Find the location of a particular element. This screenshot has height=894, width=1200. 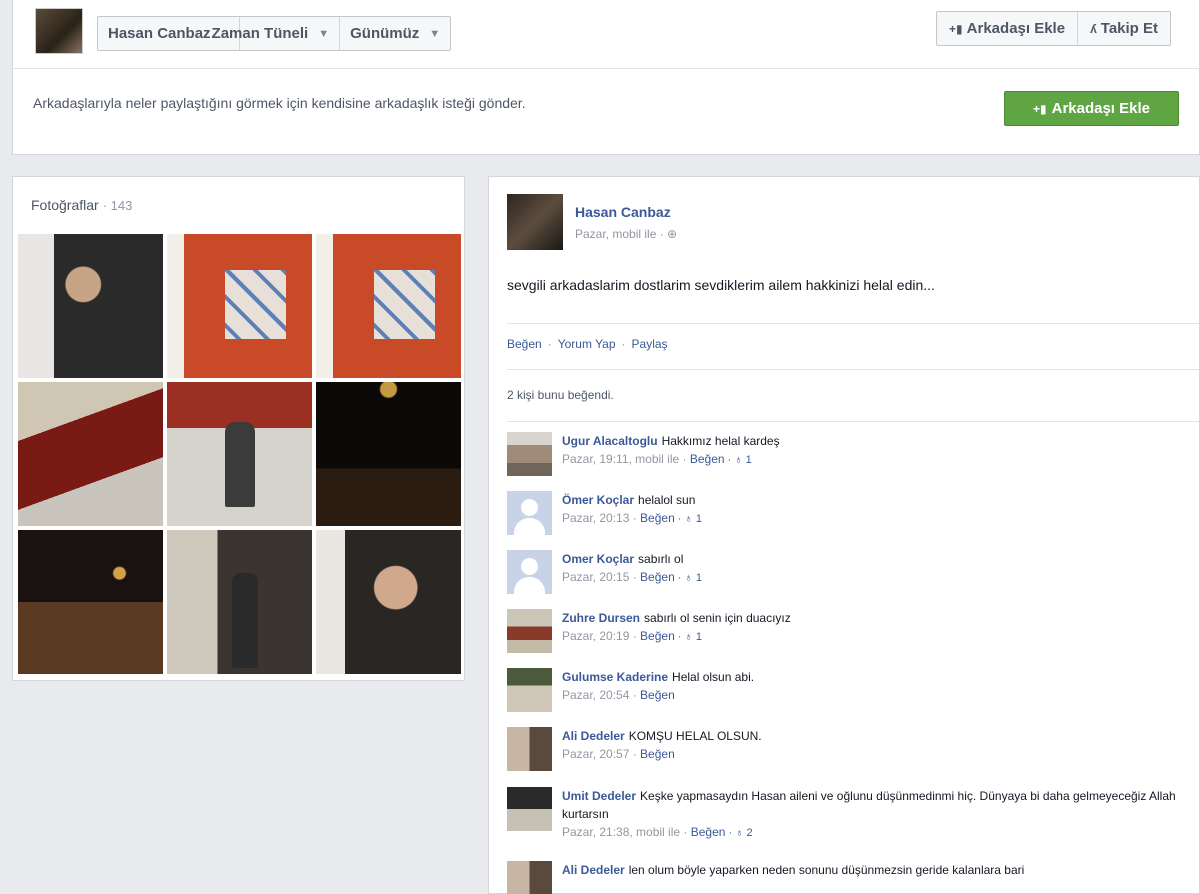

comment-time: Pazar, 20:57 · is located at coordinates (601, 754).